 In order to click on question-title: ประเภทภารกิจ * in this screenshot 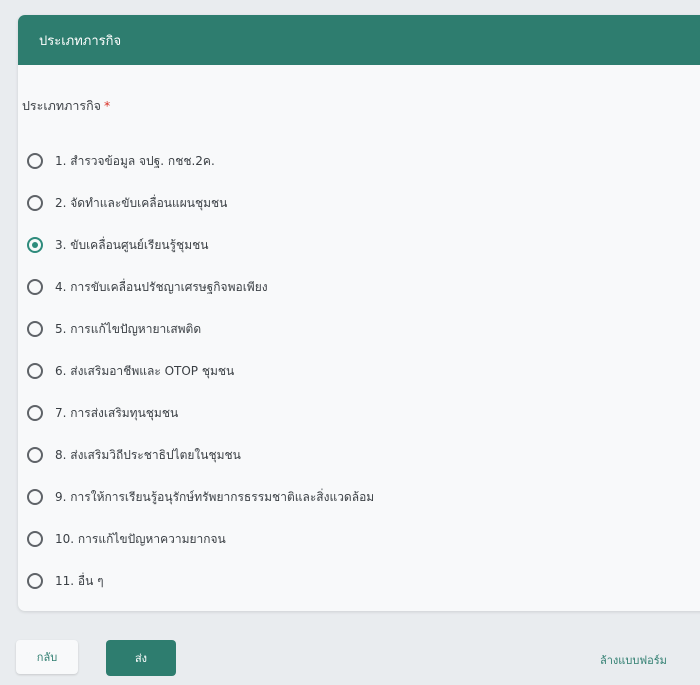, I will do `click(66, 106)`.